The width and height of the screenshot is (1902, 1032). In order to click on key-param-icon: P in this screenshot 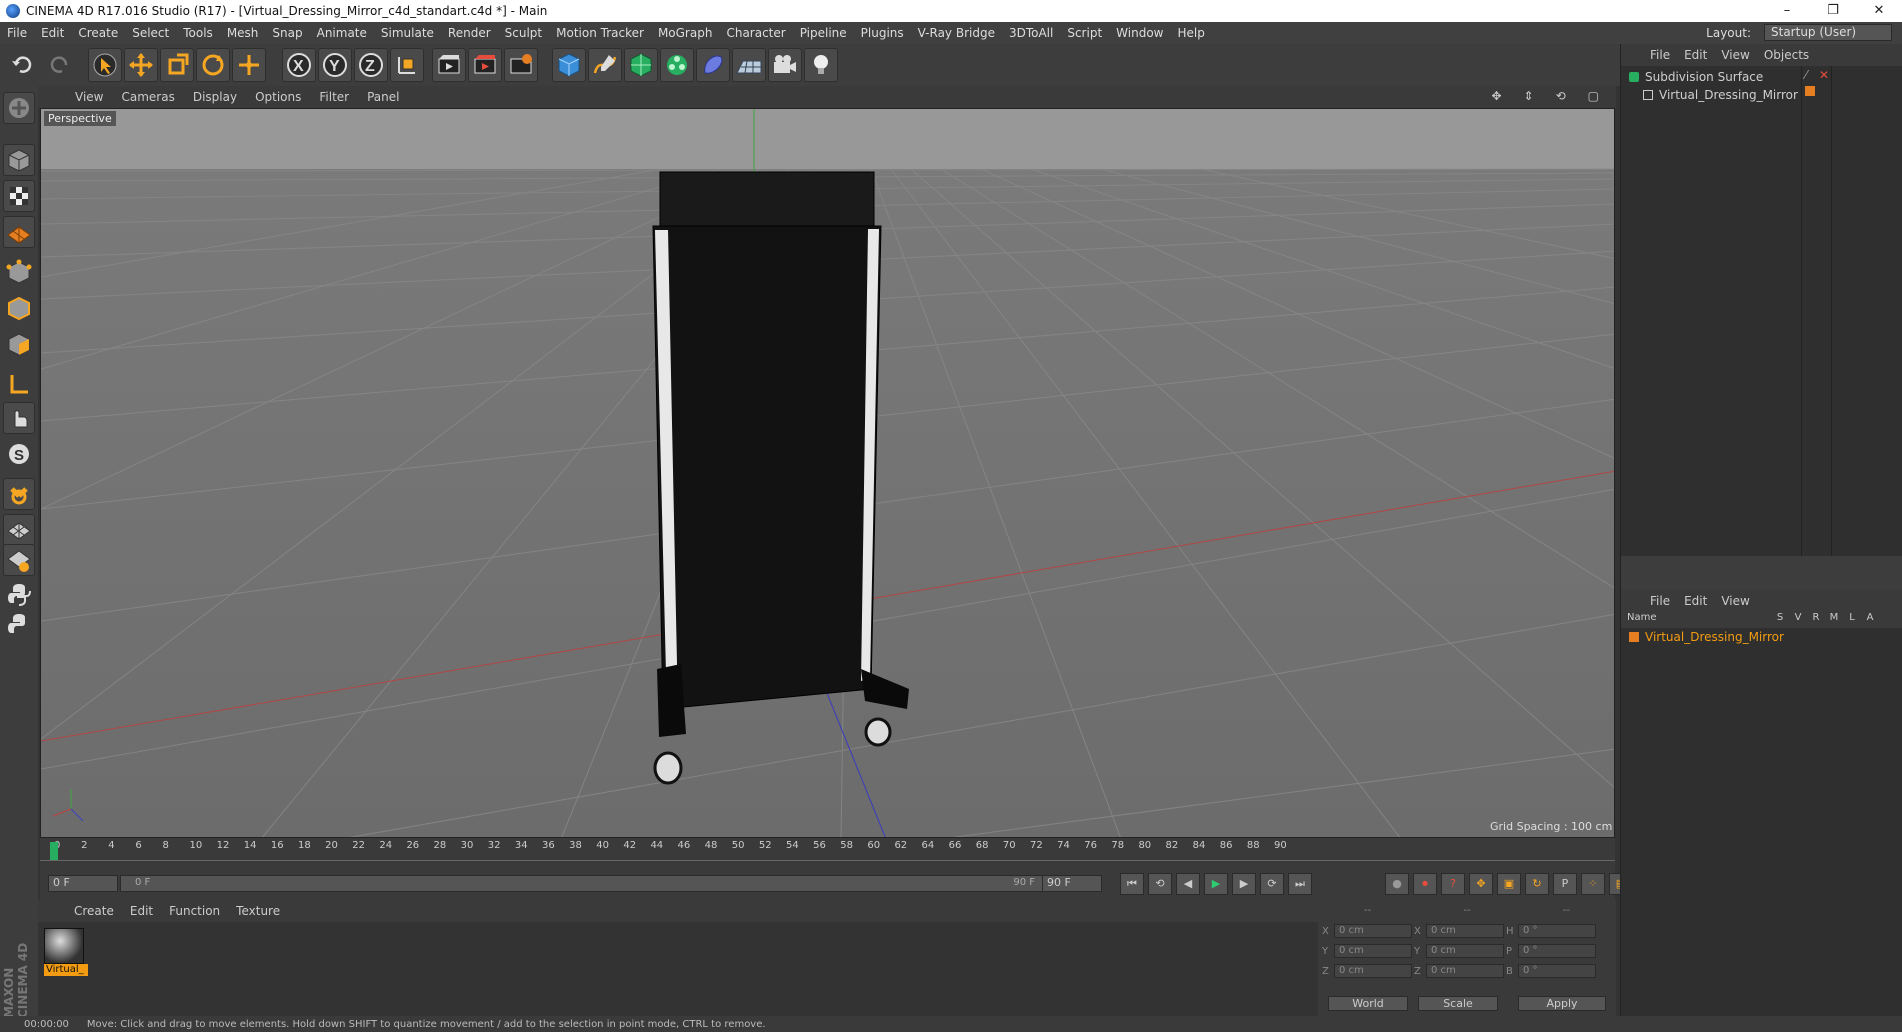, I will do `click(1565, 884)`.